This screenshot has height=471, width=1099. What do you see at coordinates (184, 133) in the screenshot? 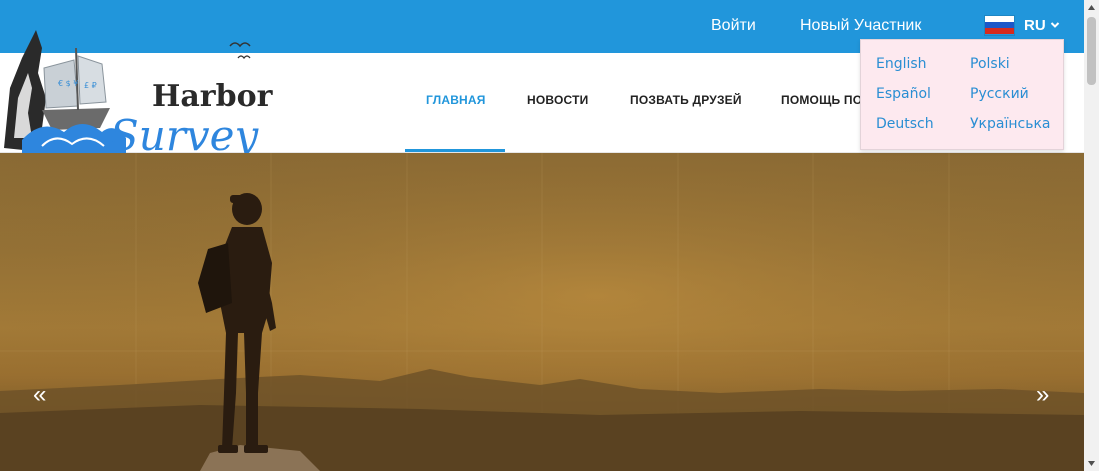
I see `logo-text-survey: Survey` at bounding box center [184, 133].